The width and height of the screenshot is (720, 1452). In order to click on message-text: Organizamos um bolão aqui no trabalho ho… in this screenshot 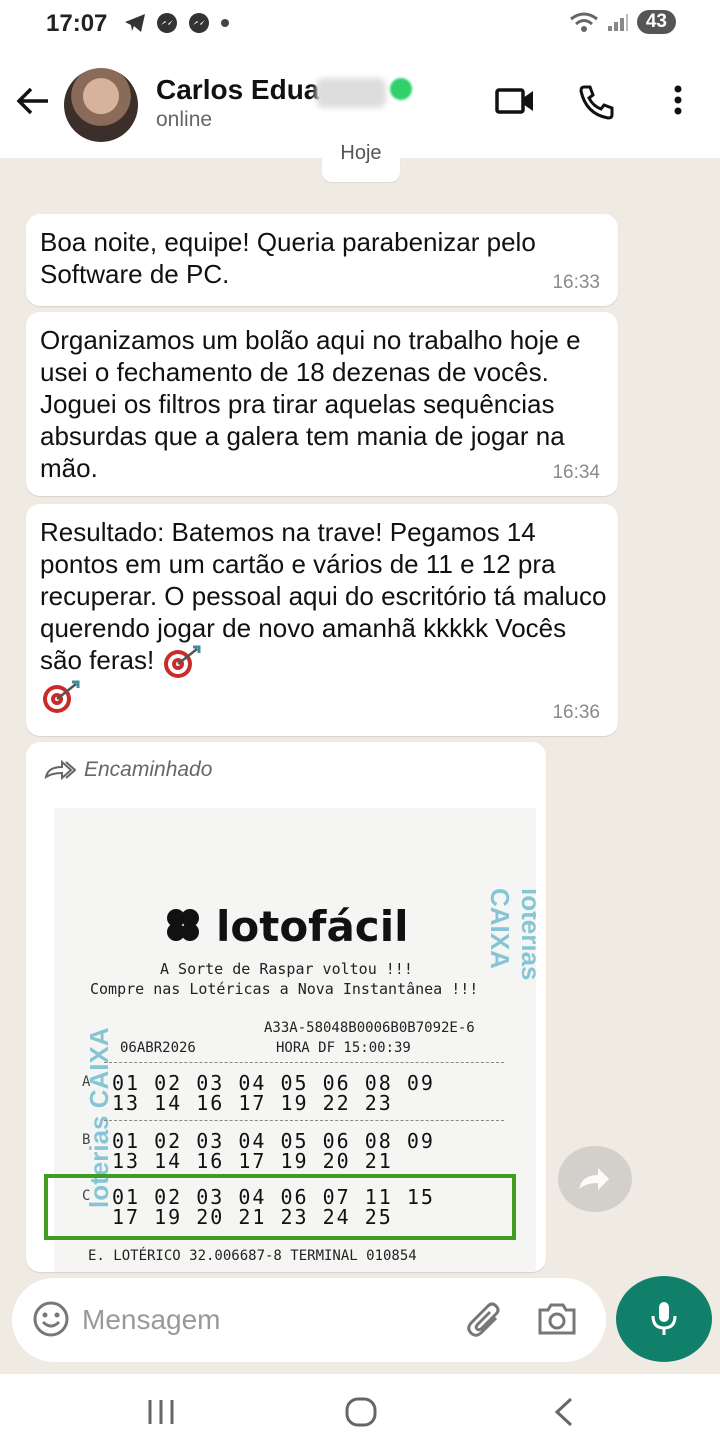, I will do `click(310, 404)`.